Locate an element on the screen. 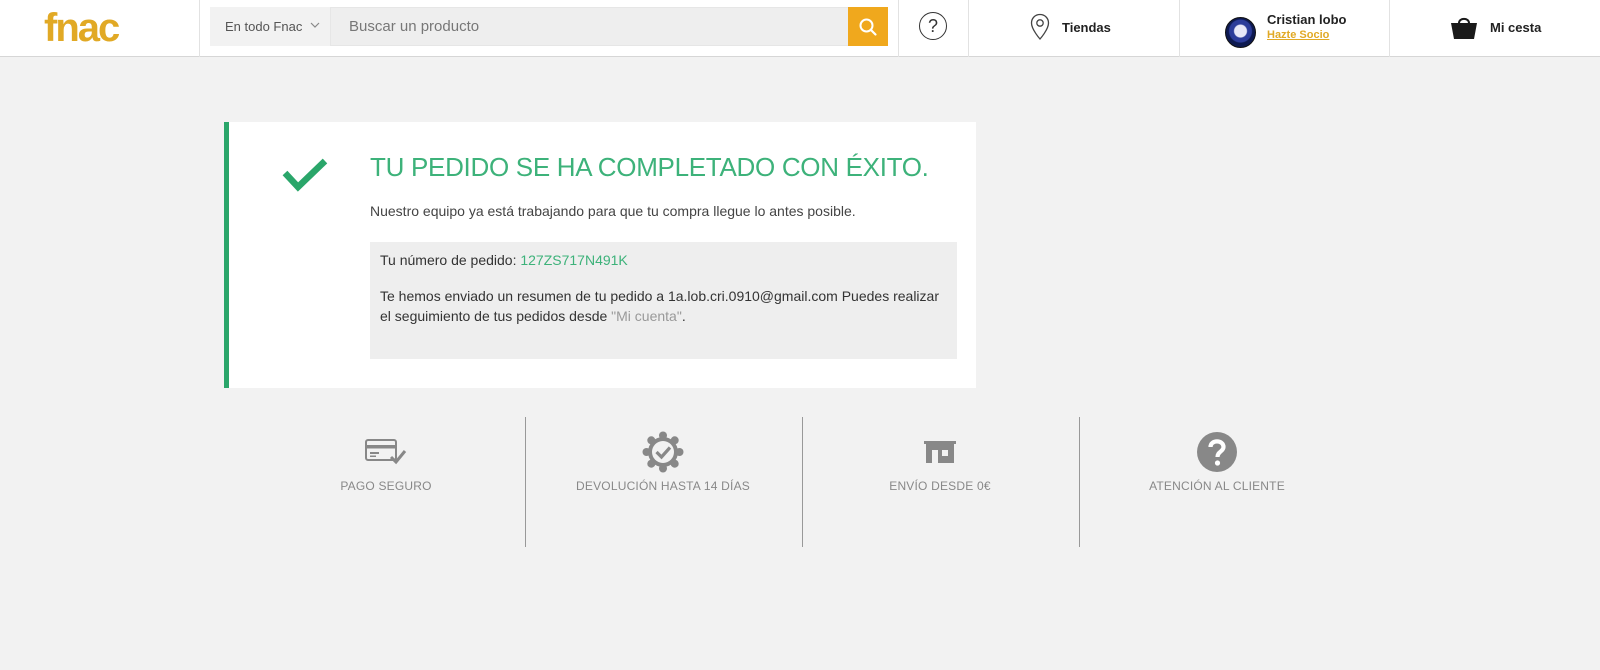  badge-check-icon is located at coordinates (663, 452).